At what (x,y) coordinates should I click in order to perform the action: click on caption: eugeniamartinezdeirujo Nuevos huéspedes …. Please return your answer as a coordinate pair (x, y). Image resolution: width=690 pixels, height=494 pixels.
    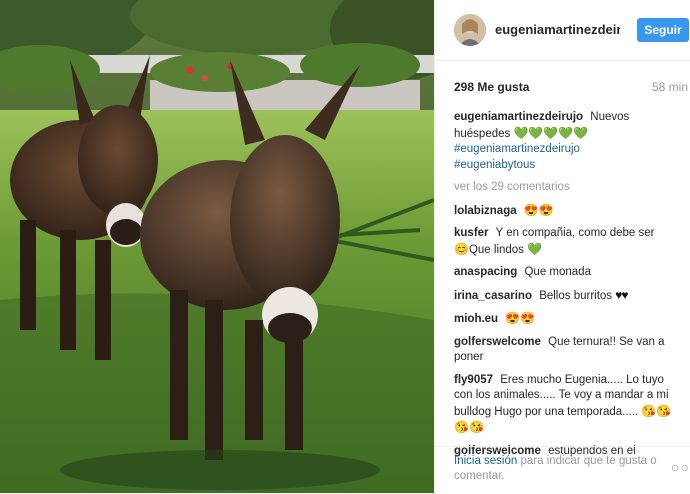
    Looking at the image, I should click on (563, 141).